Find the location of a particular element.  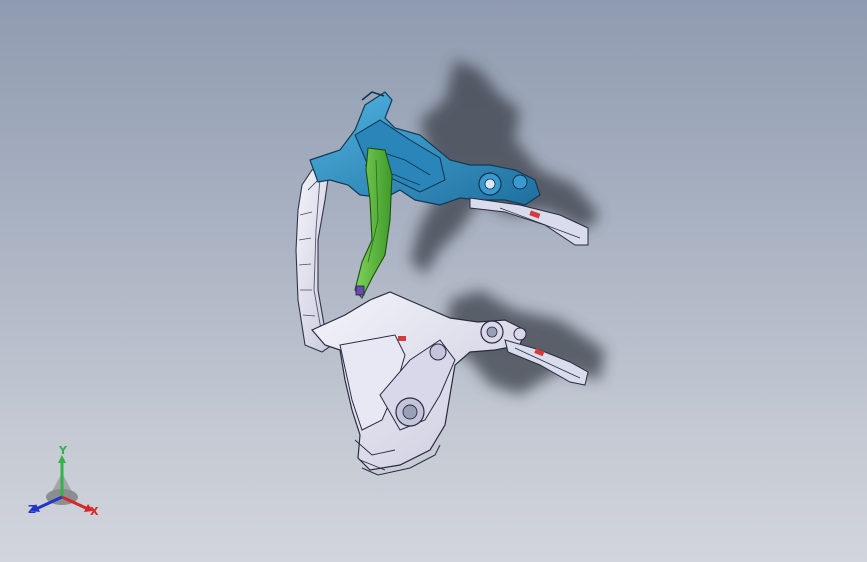

view-orientation-triad: Y X Z is located at coordinates (65, 485).